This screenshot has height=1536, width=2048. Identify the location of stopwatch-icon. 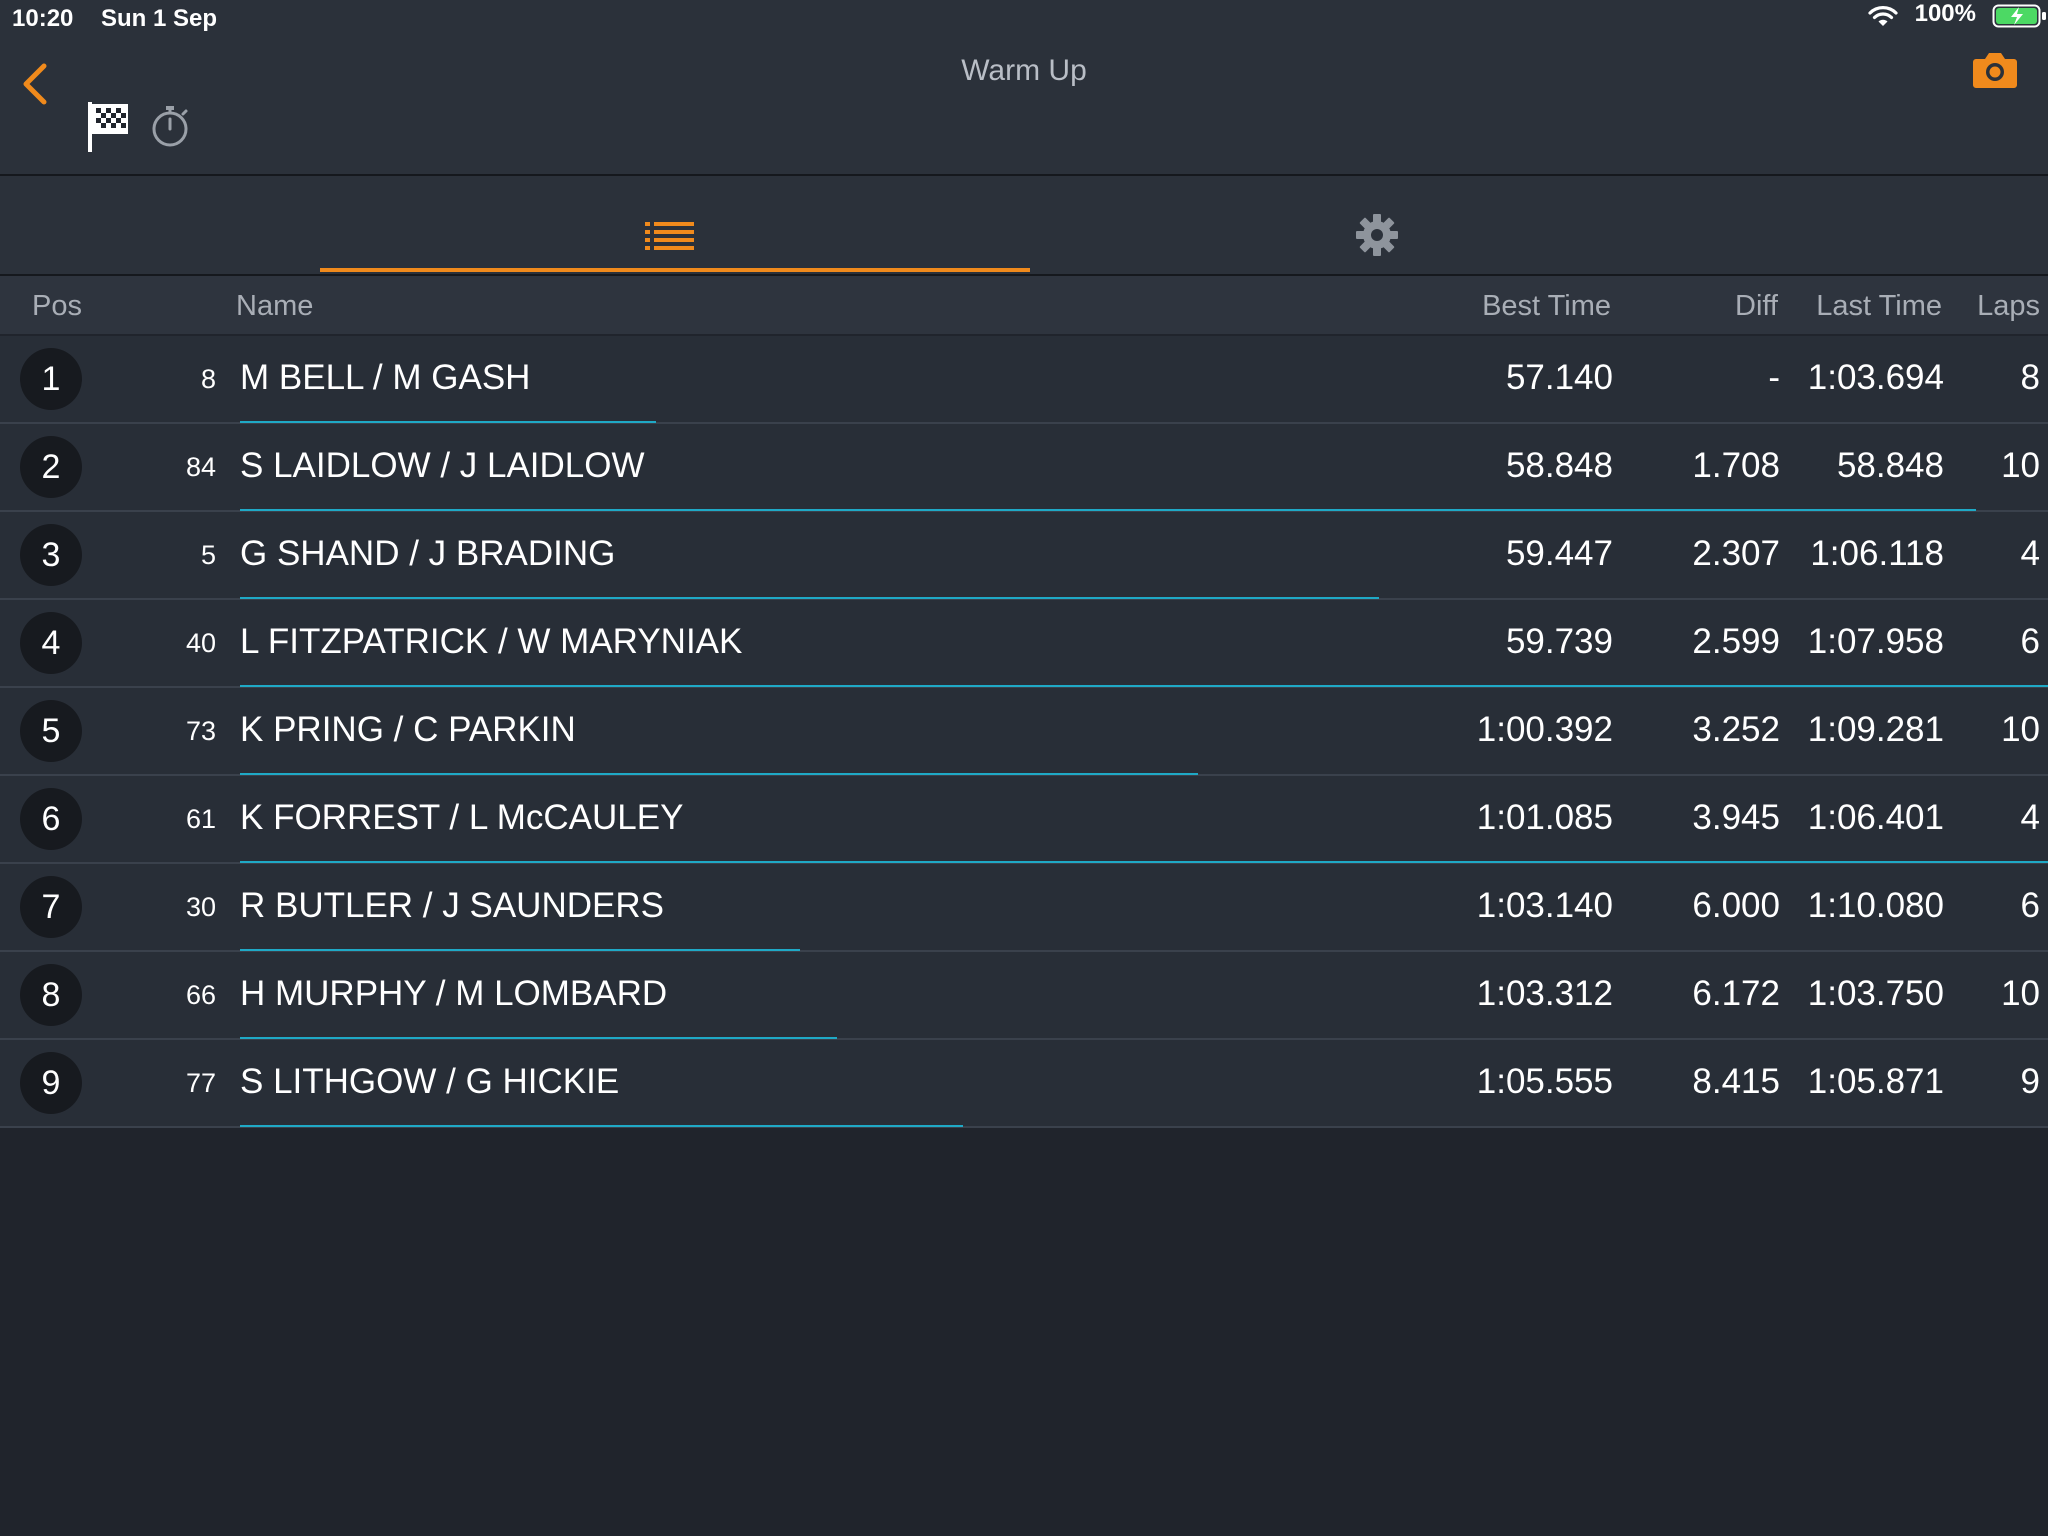
(170, 126).